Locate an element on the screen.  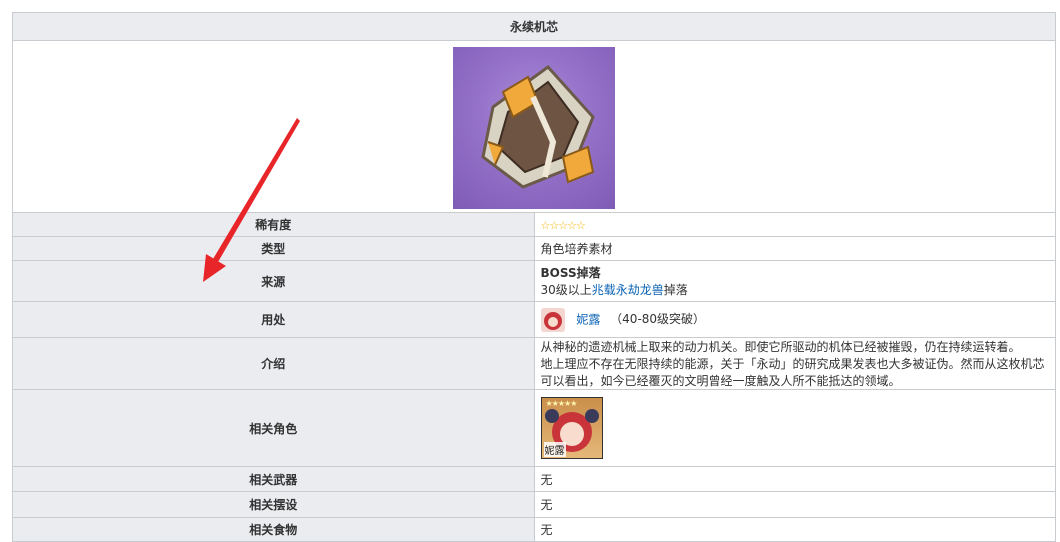
related-weapons-value: 无 is located at coordinates (794, 479).